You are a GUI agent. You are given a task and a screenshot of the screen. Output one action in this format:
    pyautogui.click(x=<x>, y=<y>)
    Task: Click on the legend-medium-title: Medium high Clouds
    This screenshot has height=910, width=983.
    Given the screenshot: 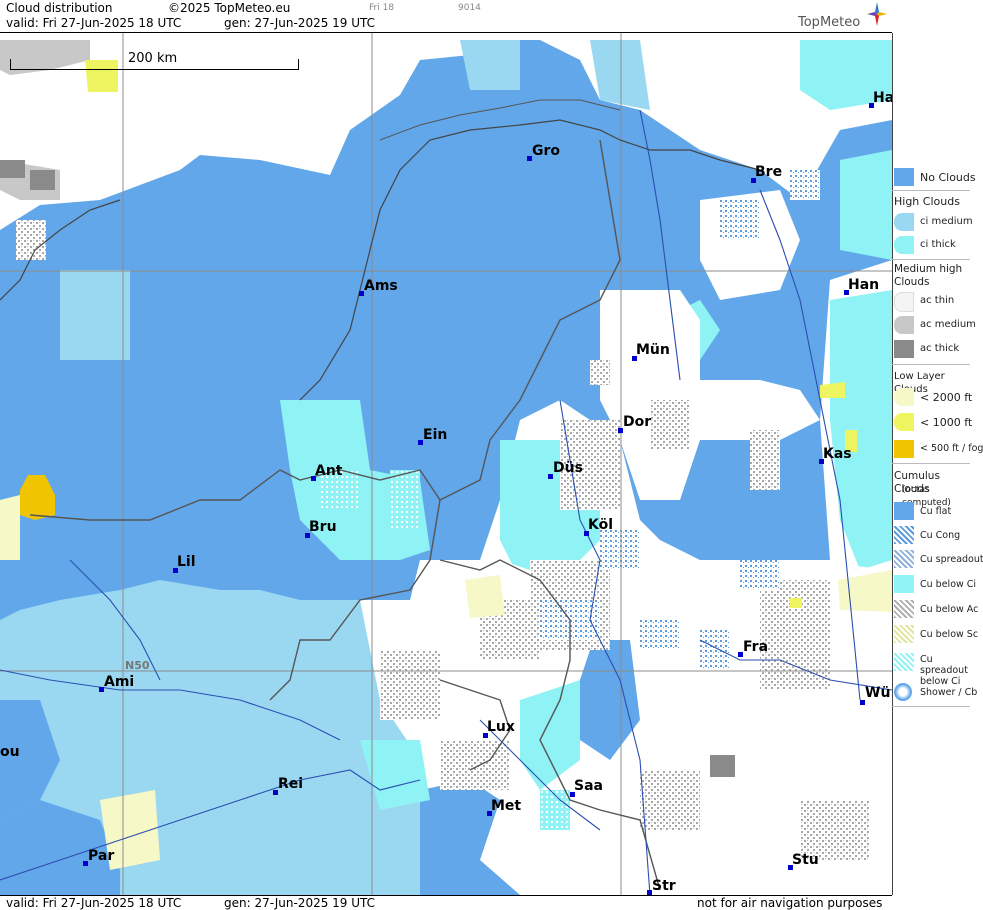 What is the action you would take?
    pyautogui.click(x=928, y=275)
    